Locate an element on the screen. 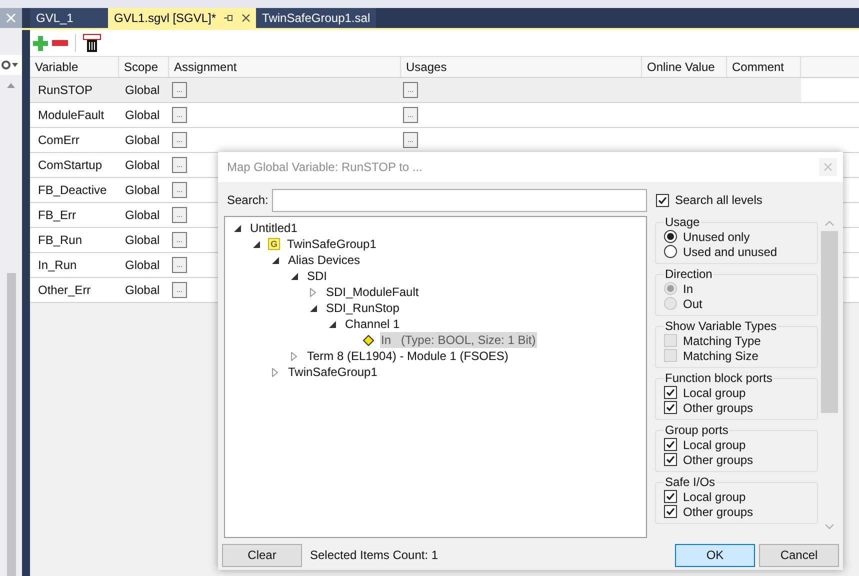 The height and width of the screenshot is (576, 859). table-cell-text: FB_Run is located at coordinates (60, 240).